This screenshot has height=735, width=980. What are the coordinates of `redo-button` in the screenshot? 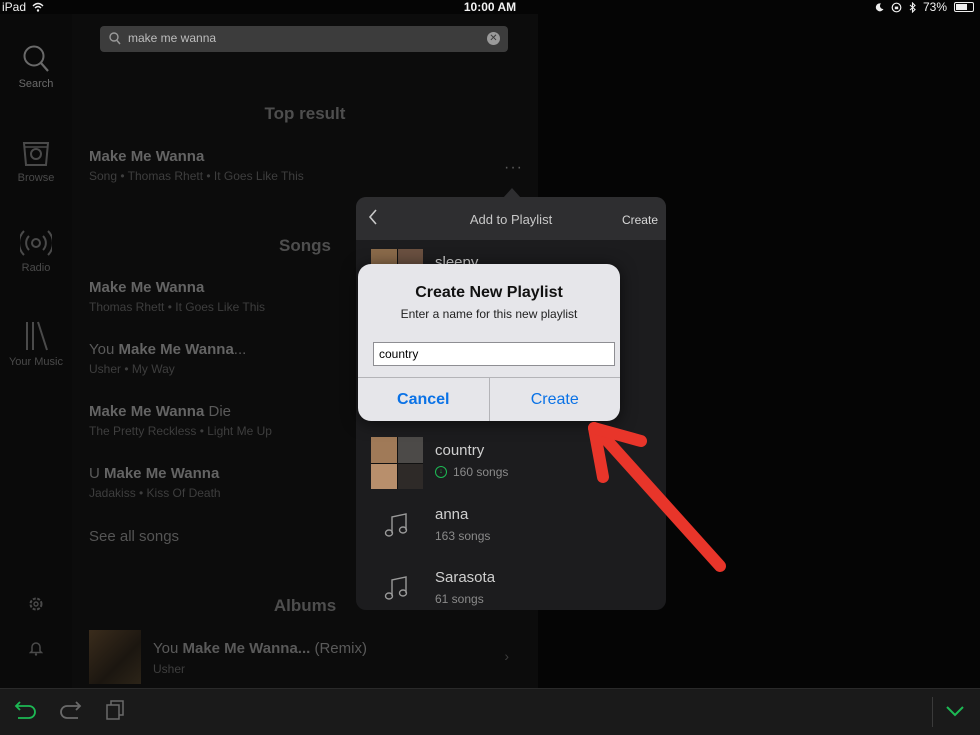 It's located at (70, 710).